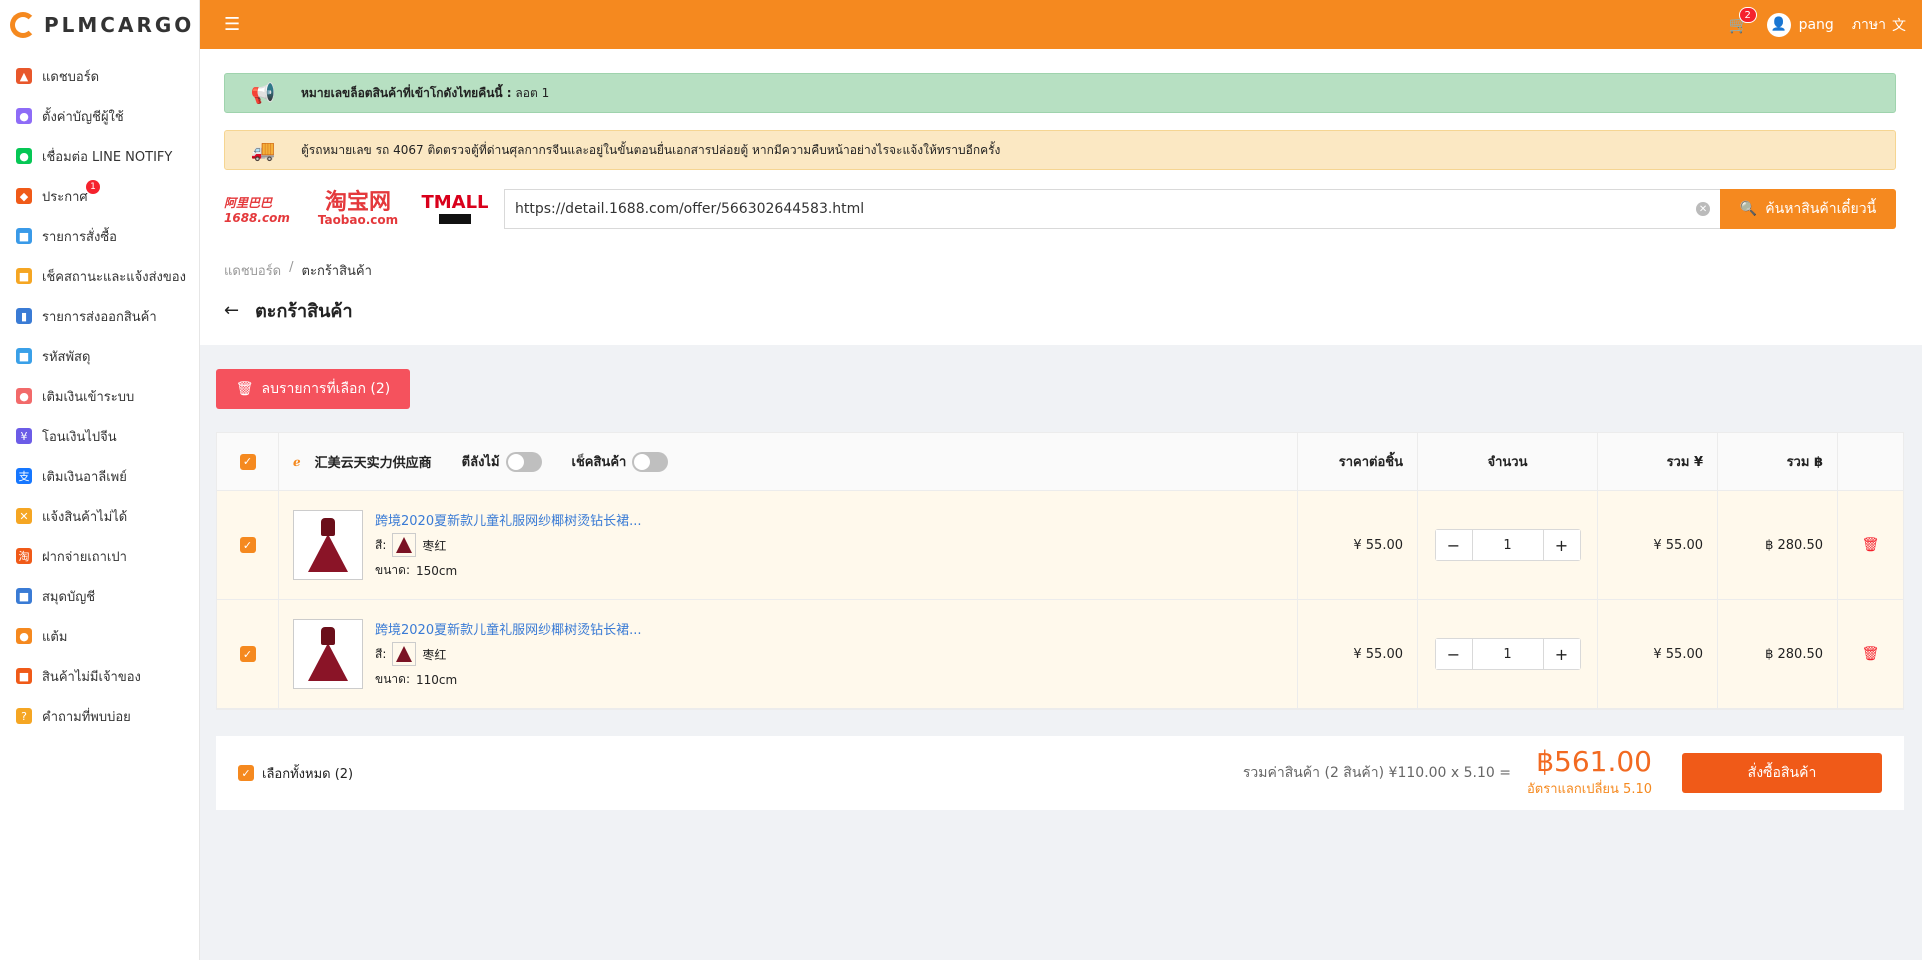 This screenshot has height=960, width=1922. What do you see at coordinates (260, 209) in the screenshot?
I see `logo-1688: 阿里巴巴 1688.com` at bounding box center [260, 209].